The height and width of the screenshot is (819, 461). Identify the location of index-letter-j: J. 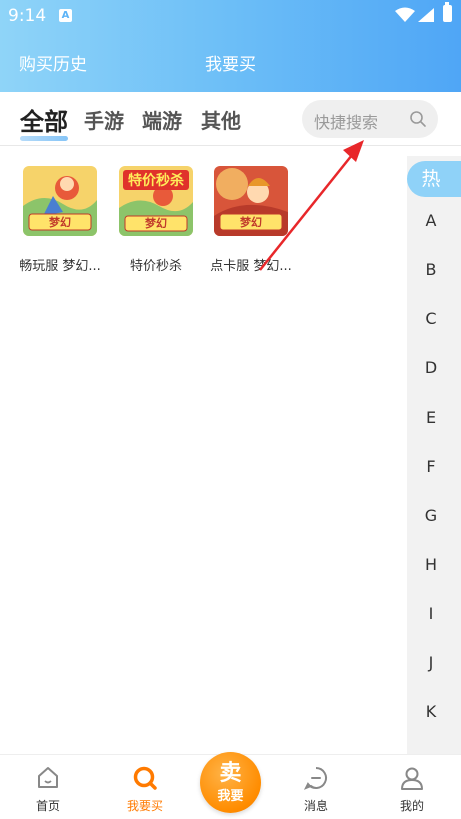
(434, 662).